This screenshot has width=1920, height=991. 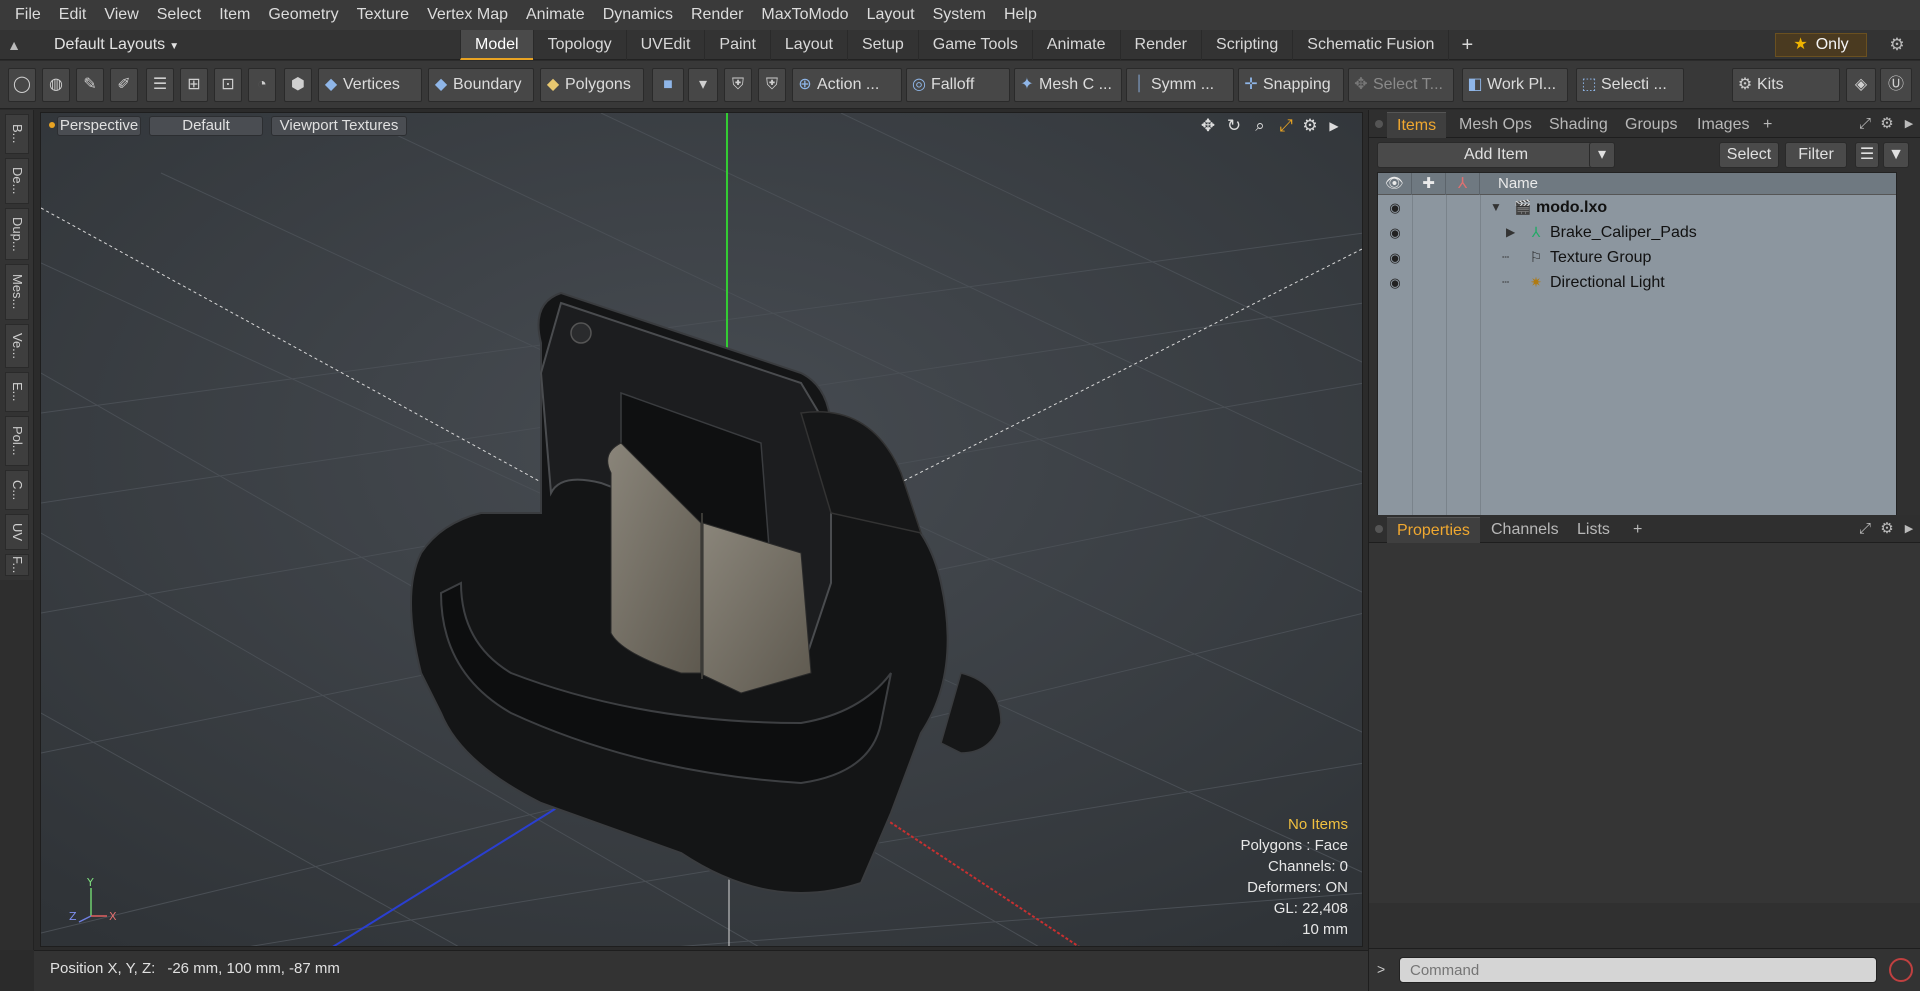 What do you see at coordinates (579, 45) in the screenshot?
I see `tab-topology: Topology` at bounding box center [579, 45].